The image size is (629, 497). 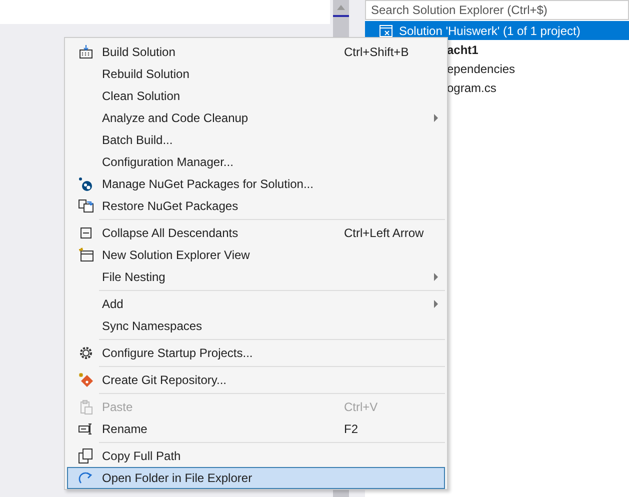 What do you see at coordinates (256, 478) in the screenshot?
I see `menu-item: Open Folder in File Explorer` at bounding box center [256, 478].